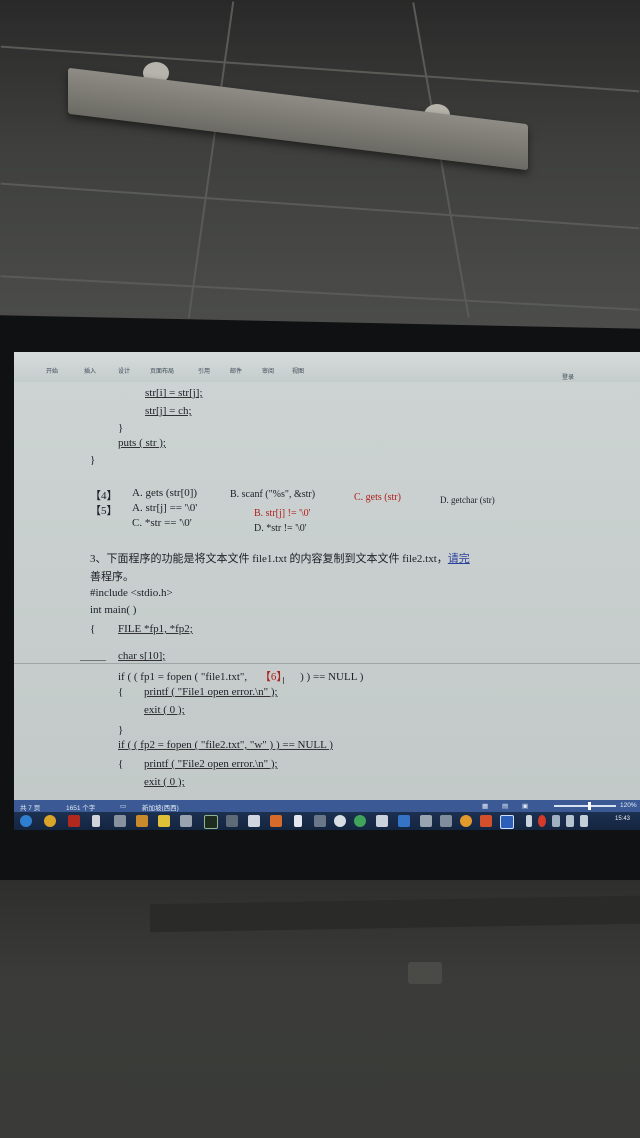  I want to click on option-c-answer: C. gets (str), so click(377, 497).